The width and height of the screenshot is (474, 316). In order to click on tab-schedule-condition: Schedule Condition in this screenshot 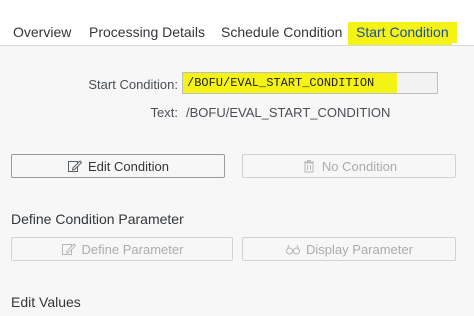, I will do `click(281, 32)`.